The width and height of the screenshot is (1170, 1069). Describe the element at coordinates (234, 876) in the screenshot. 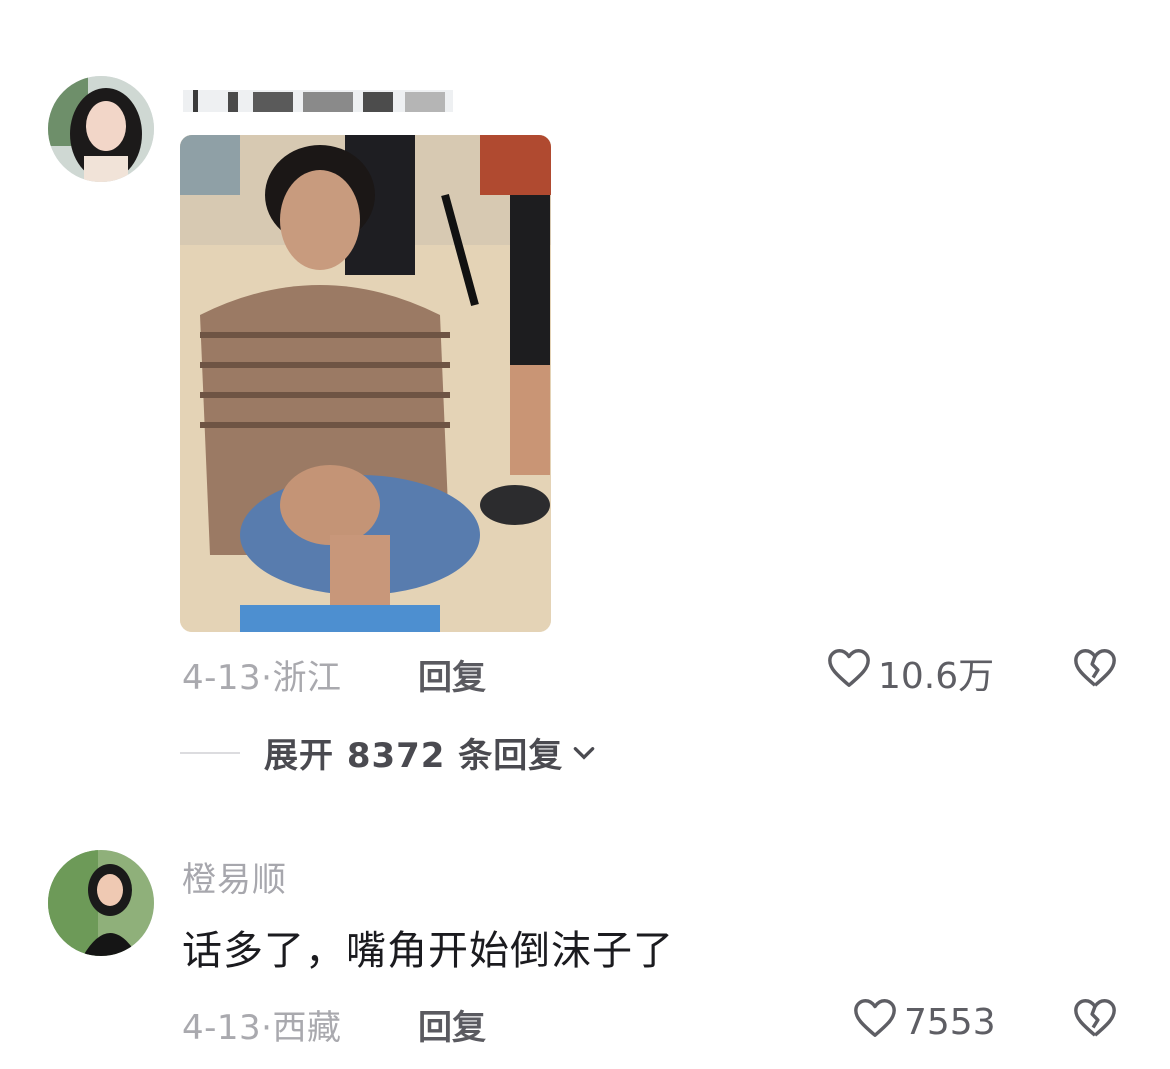

I see `author-name: 橙易顺` at that location.